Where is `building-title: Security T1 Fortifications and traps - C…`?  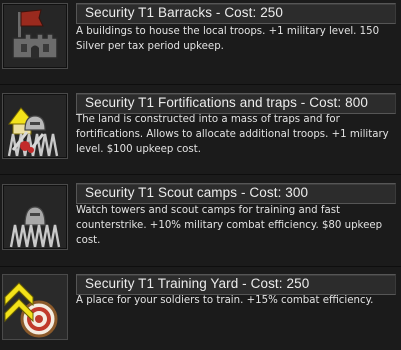 building-title: Security T1 Fortifications and traps - C… is located at coordinates (226, 102).